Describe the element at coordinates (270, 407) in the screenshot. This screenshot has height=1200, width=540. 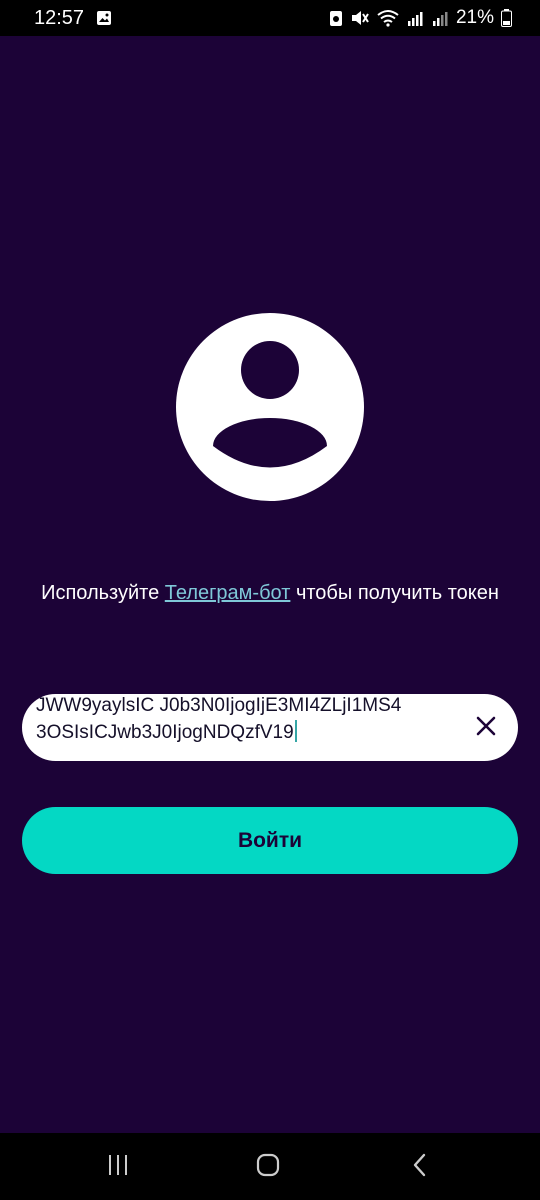
I see `avatar-icon` at that location.